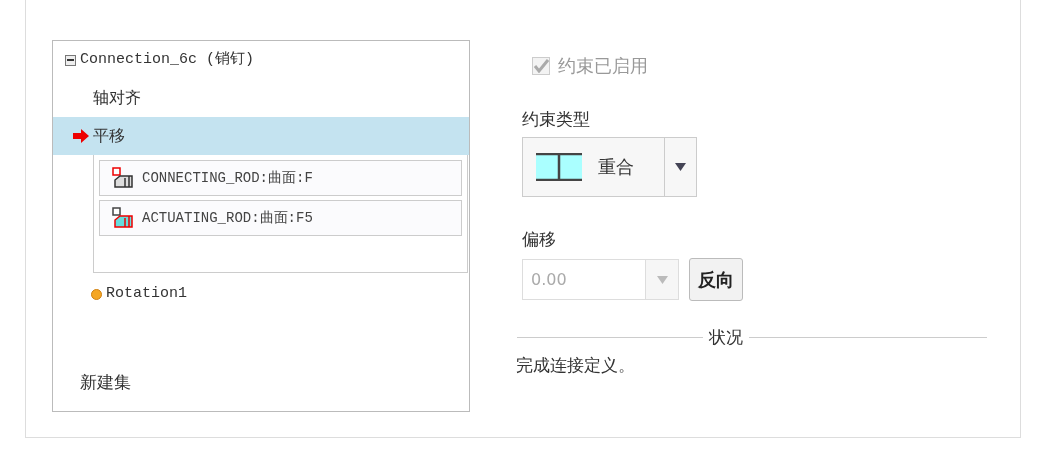  I want to click on arrow-icon, so click(81, 136).